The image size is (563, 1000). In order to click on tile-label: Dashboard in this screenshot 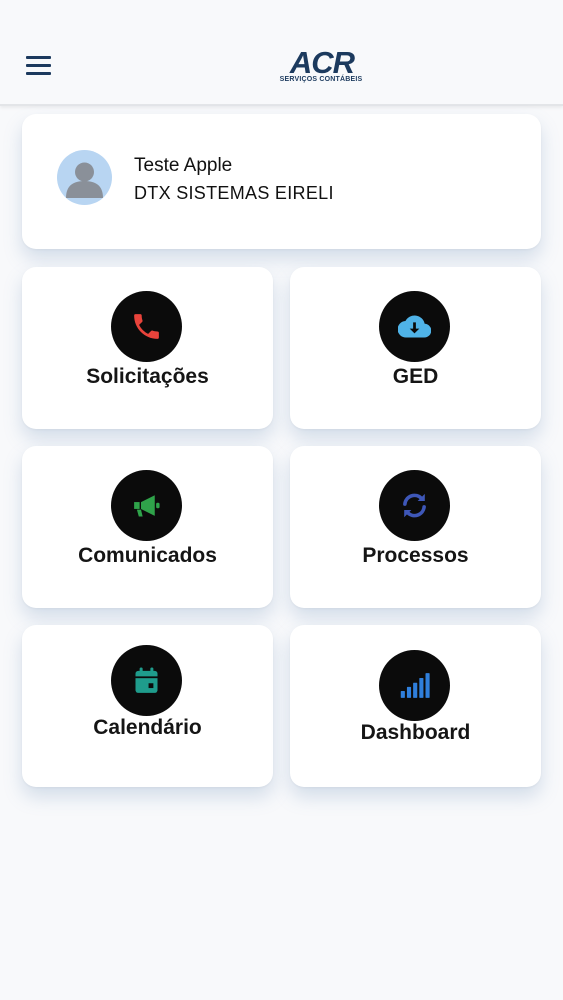, I will do `click(415, 732)`.